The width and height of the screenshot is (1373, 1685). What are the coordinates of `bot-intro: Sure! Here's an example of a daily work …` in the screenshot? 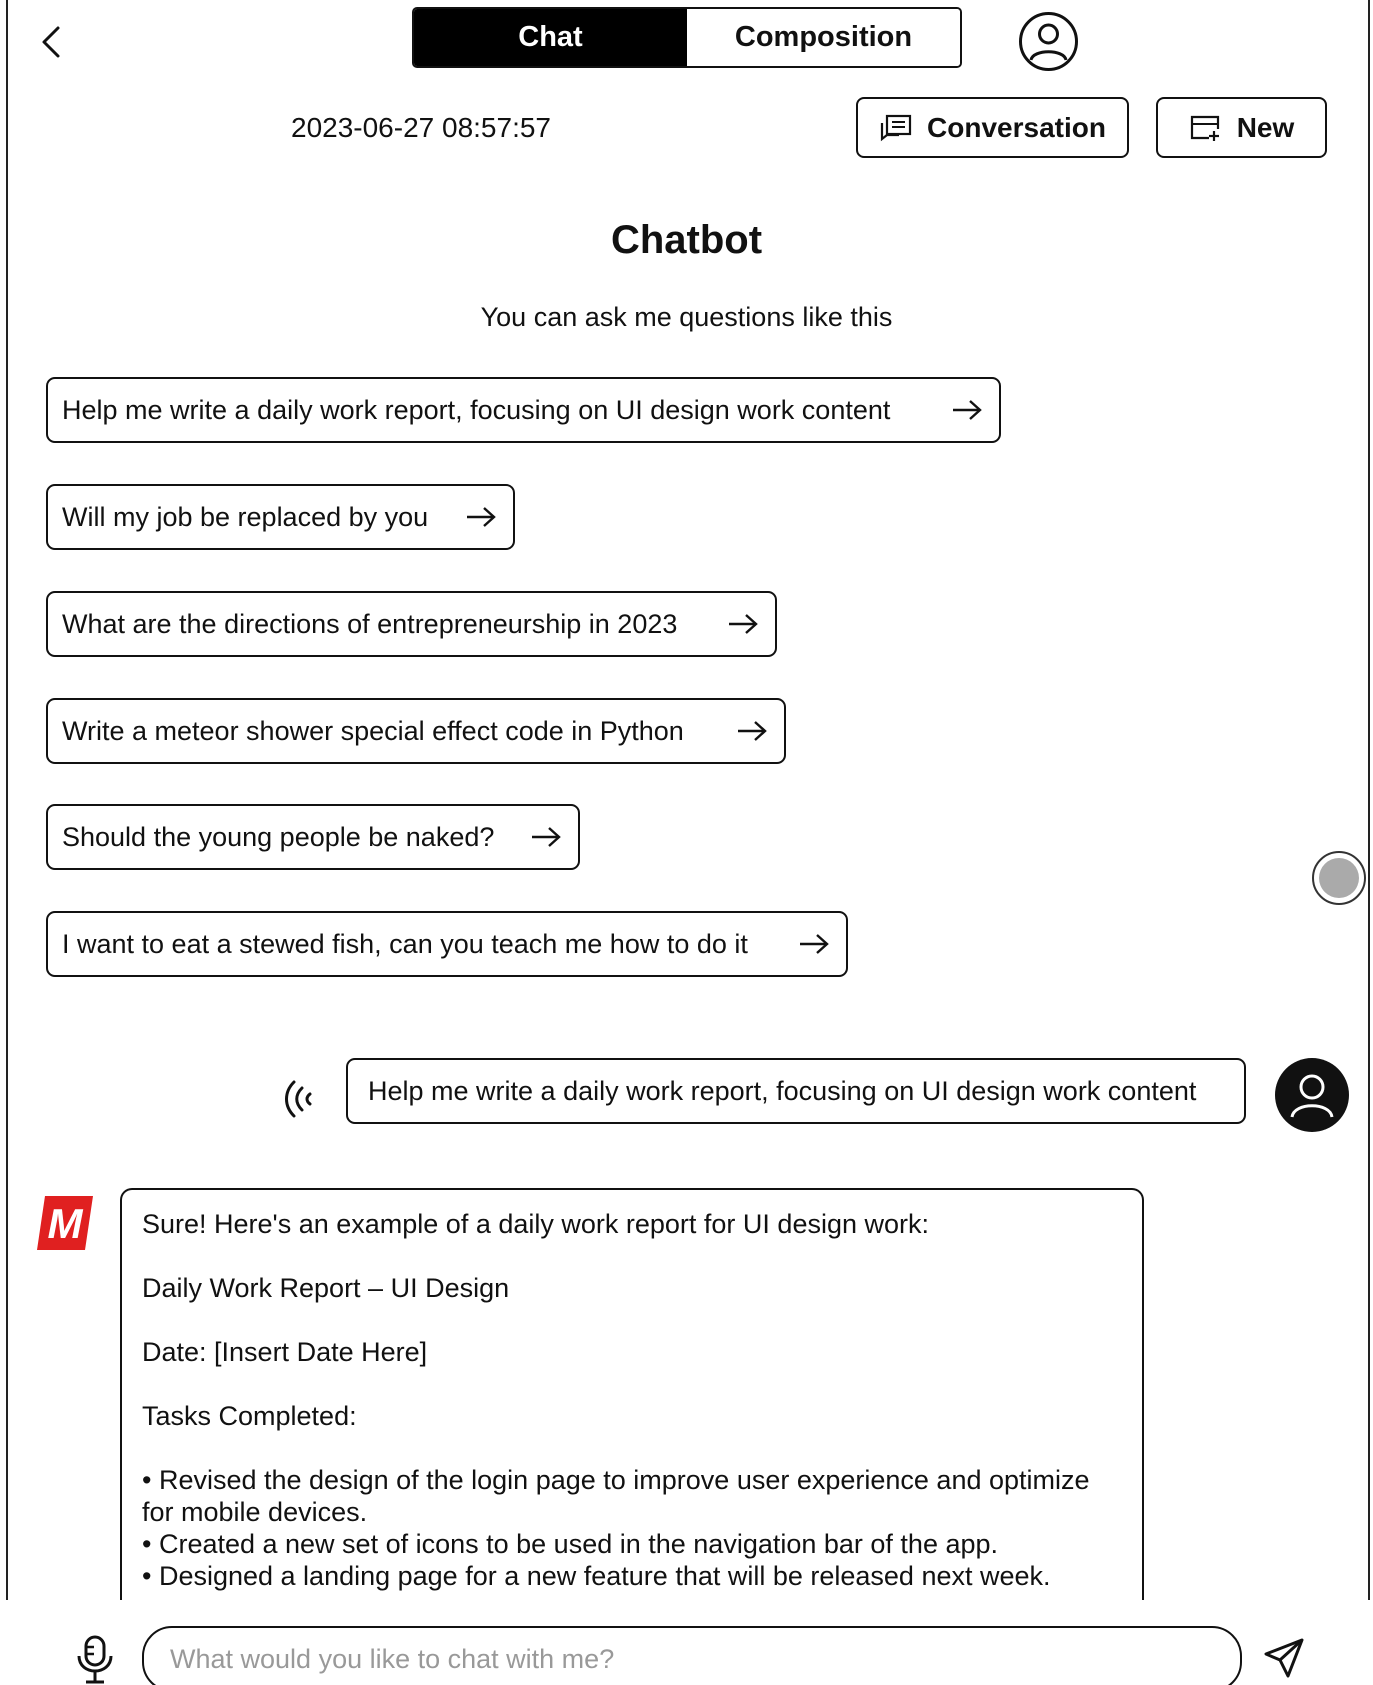 It's located at (535, 1224).